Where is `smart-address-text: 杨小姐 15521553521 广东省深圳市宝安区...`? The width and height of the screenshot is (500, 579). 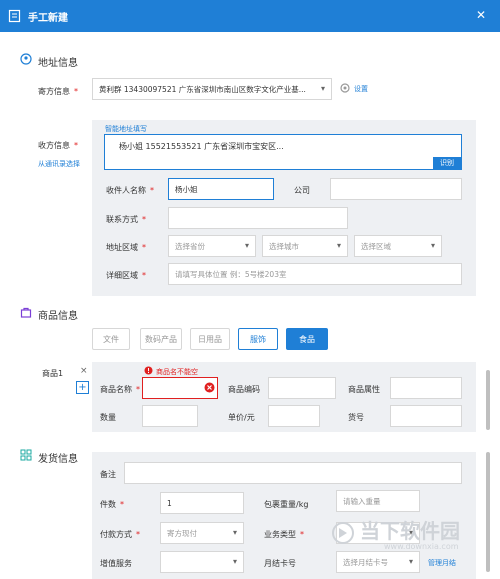
smart-address-text: 杨小姐 15521553521 广东省深圳市宝安区... is located at coordinates (201, 146).